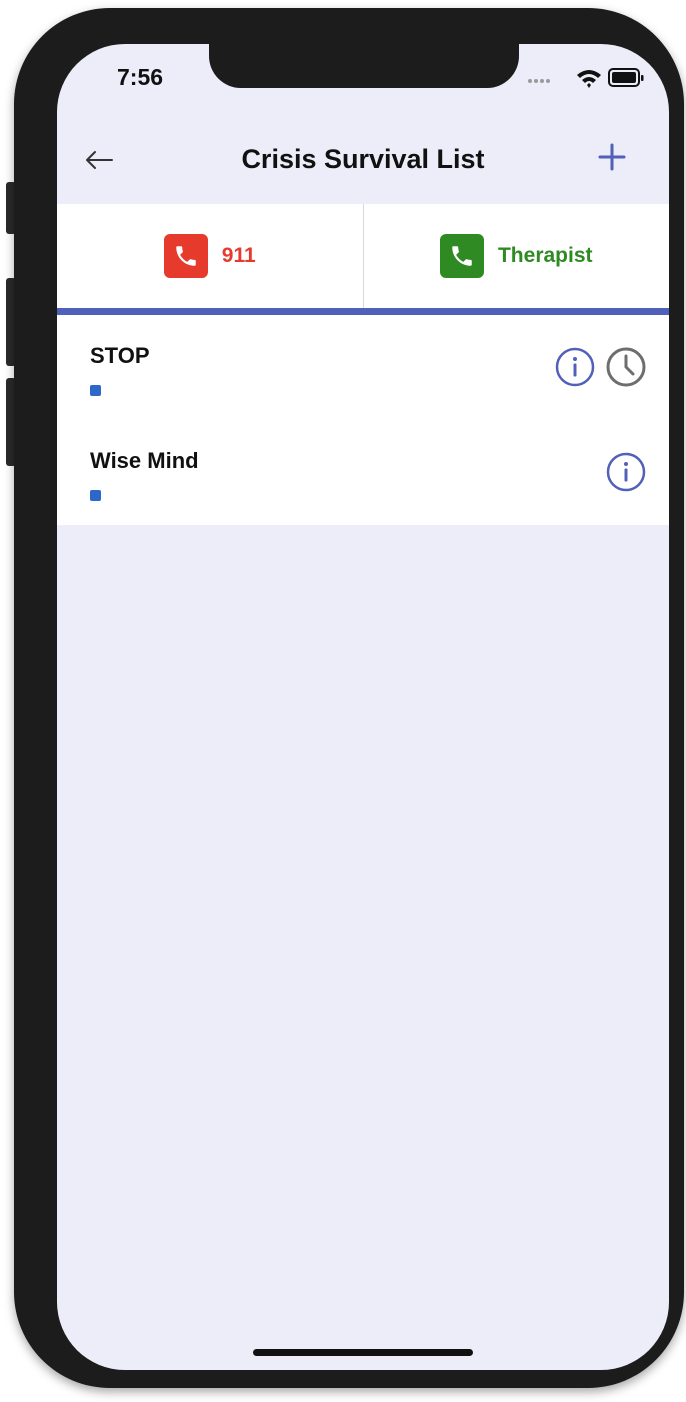 This screenshot has width=686, height=1402. I want to click on list-item: STOP, so click(363, 367).